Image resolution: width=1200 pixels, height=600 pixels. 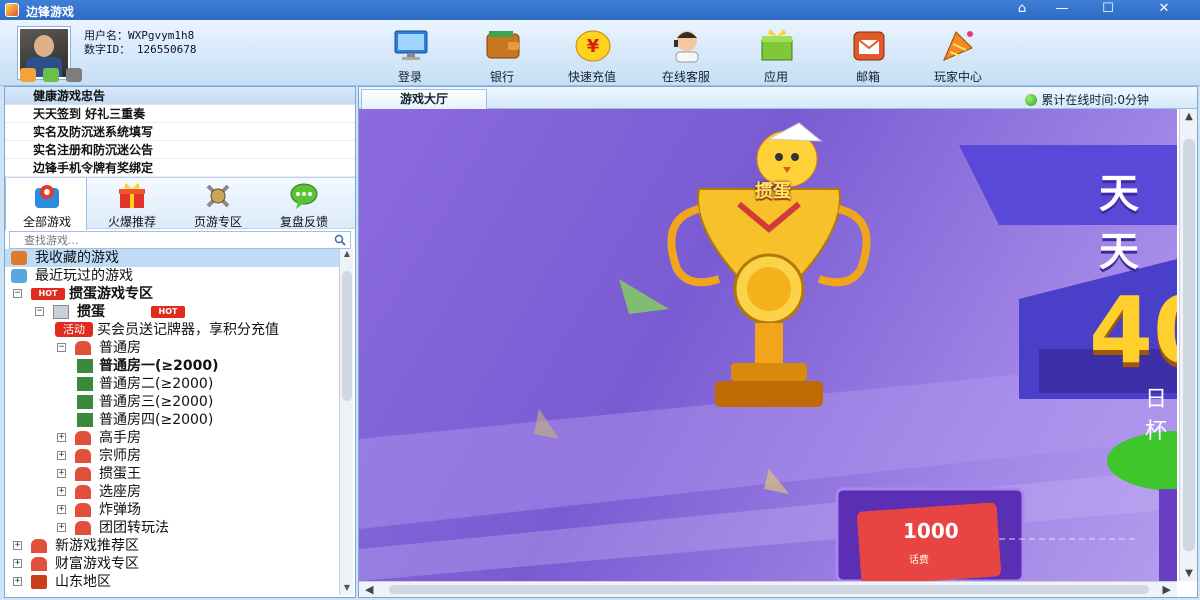 What do you see at coordinates (170, 240) in the screenshot?
I see `search-input` at bounding box center [170, 240].